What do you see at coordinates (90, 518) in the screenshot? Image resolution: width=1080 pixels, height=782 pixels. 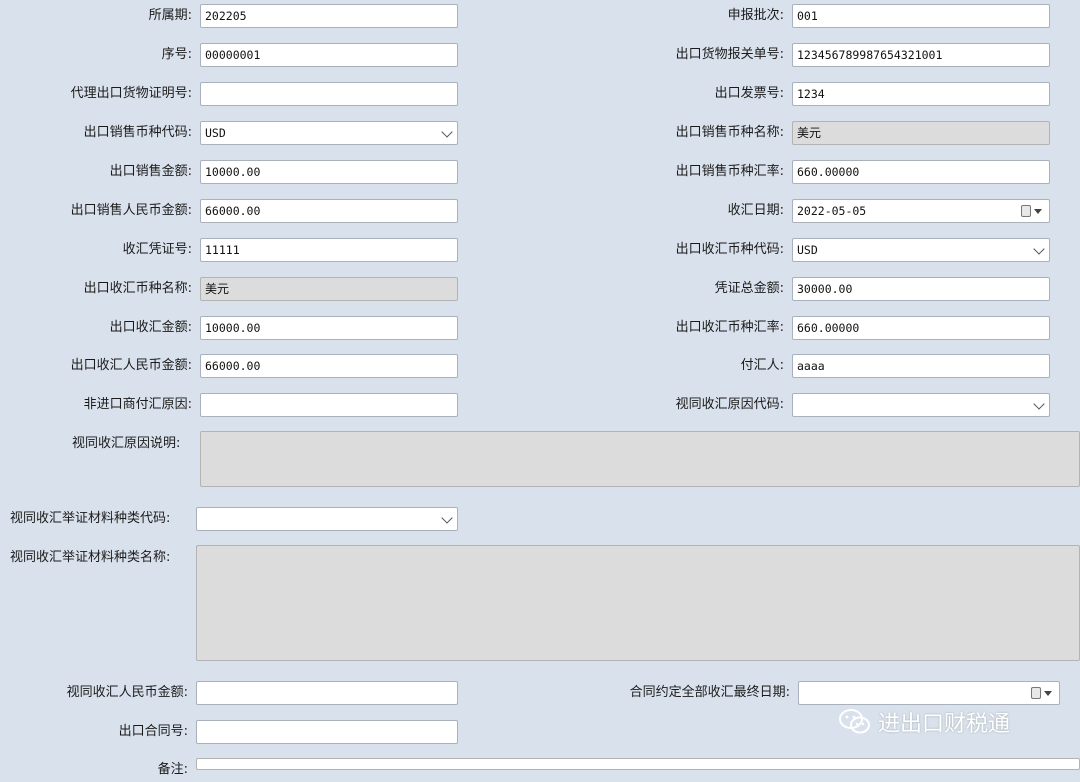 I see `proof-type-code-label: 视同收汇举证材料种类代码:` at bounding box center [90, 518].